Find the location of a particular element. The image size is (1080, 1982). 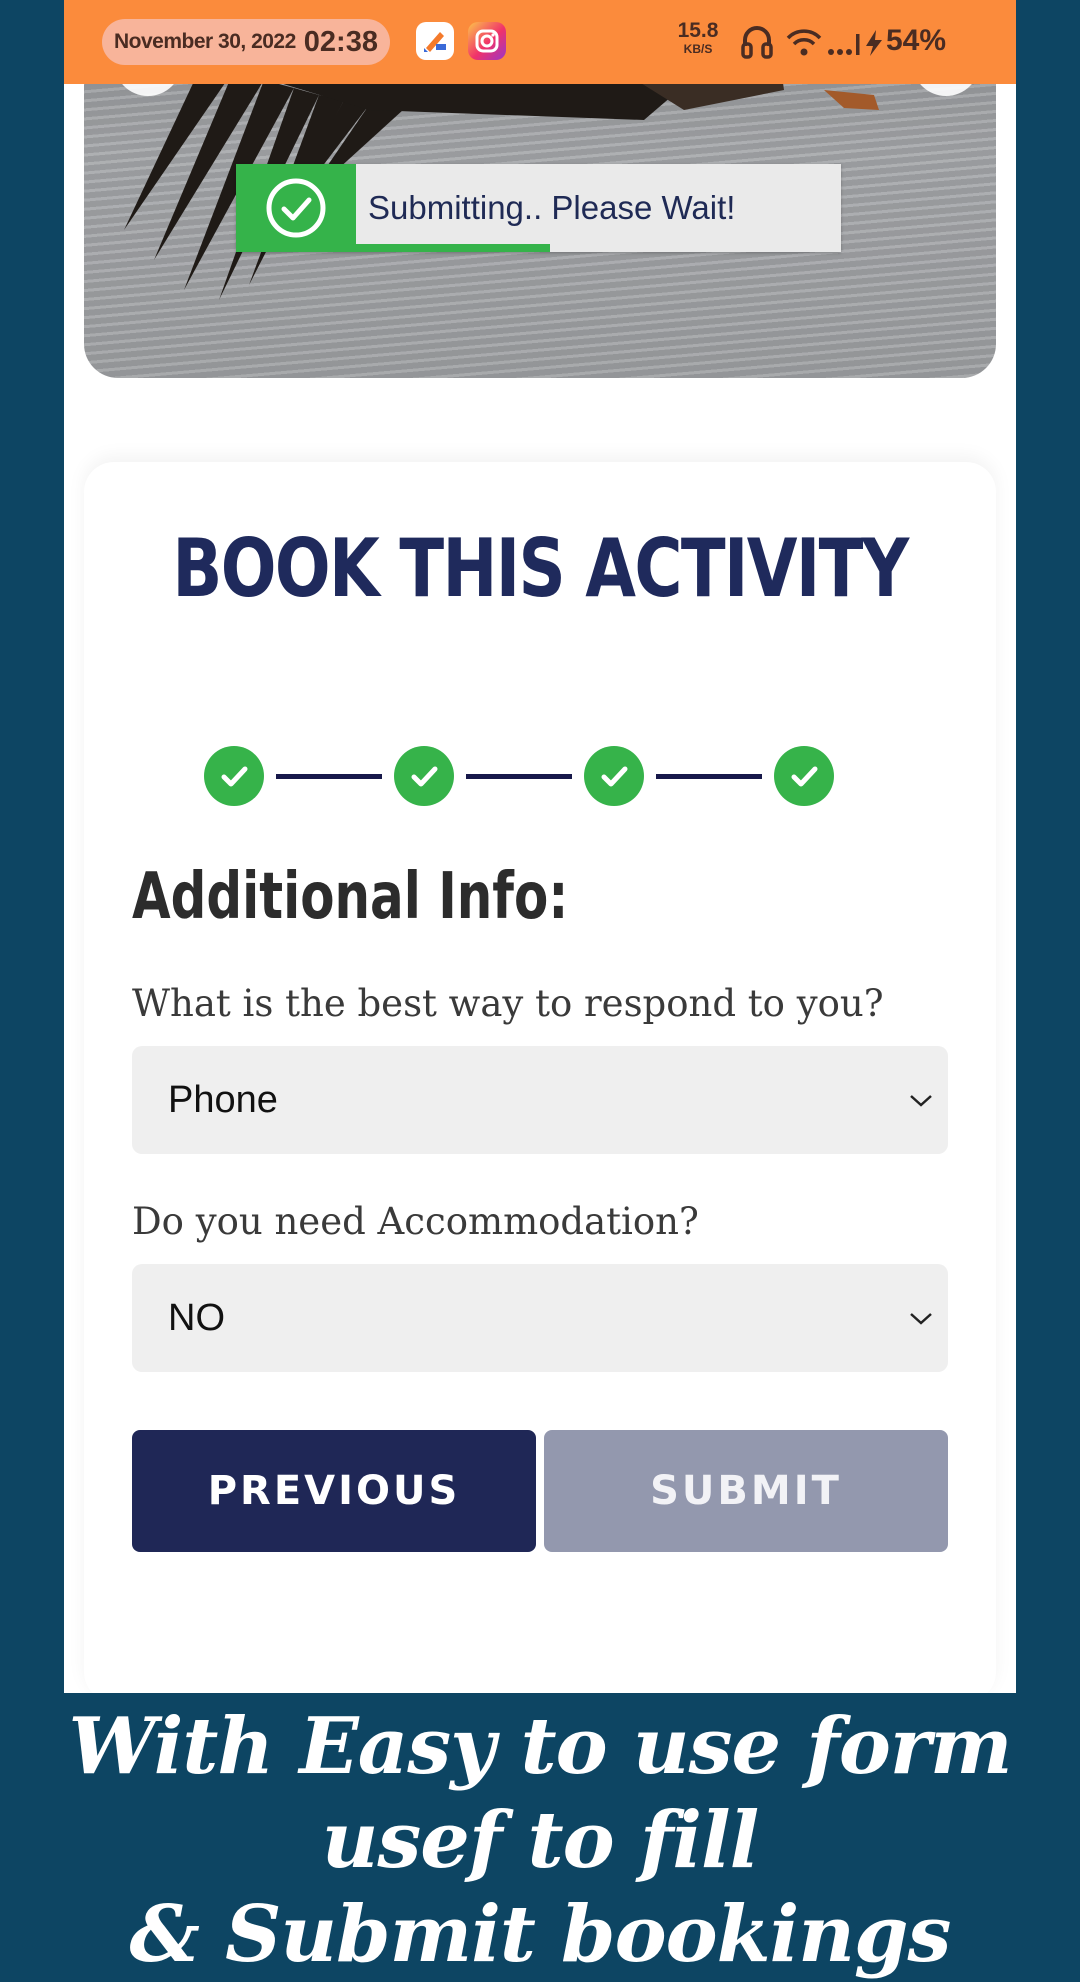

step-4-complete-icon is located at coordinates (804, 776).